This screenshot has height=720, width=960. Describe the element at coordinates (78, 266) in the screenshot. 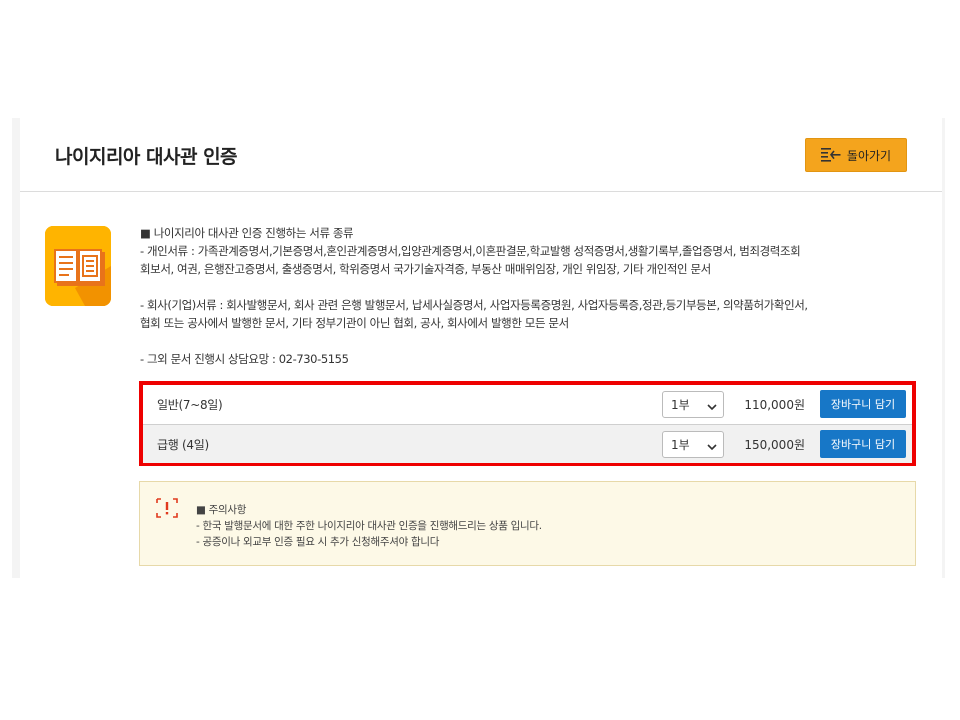

I see `document-book-icon` at that location.